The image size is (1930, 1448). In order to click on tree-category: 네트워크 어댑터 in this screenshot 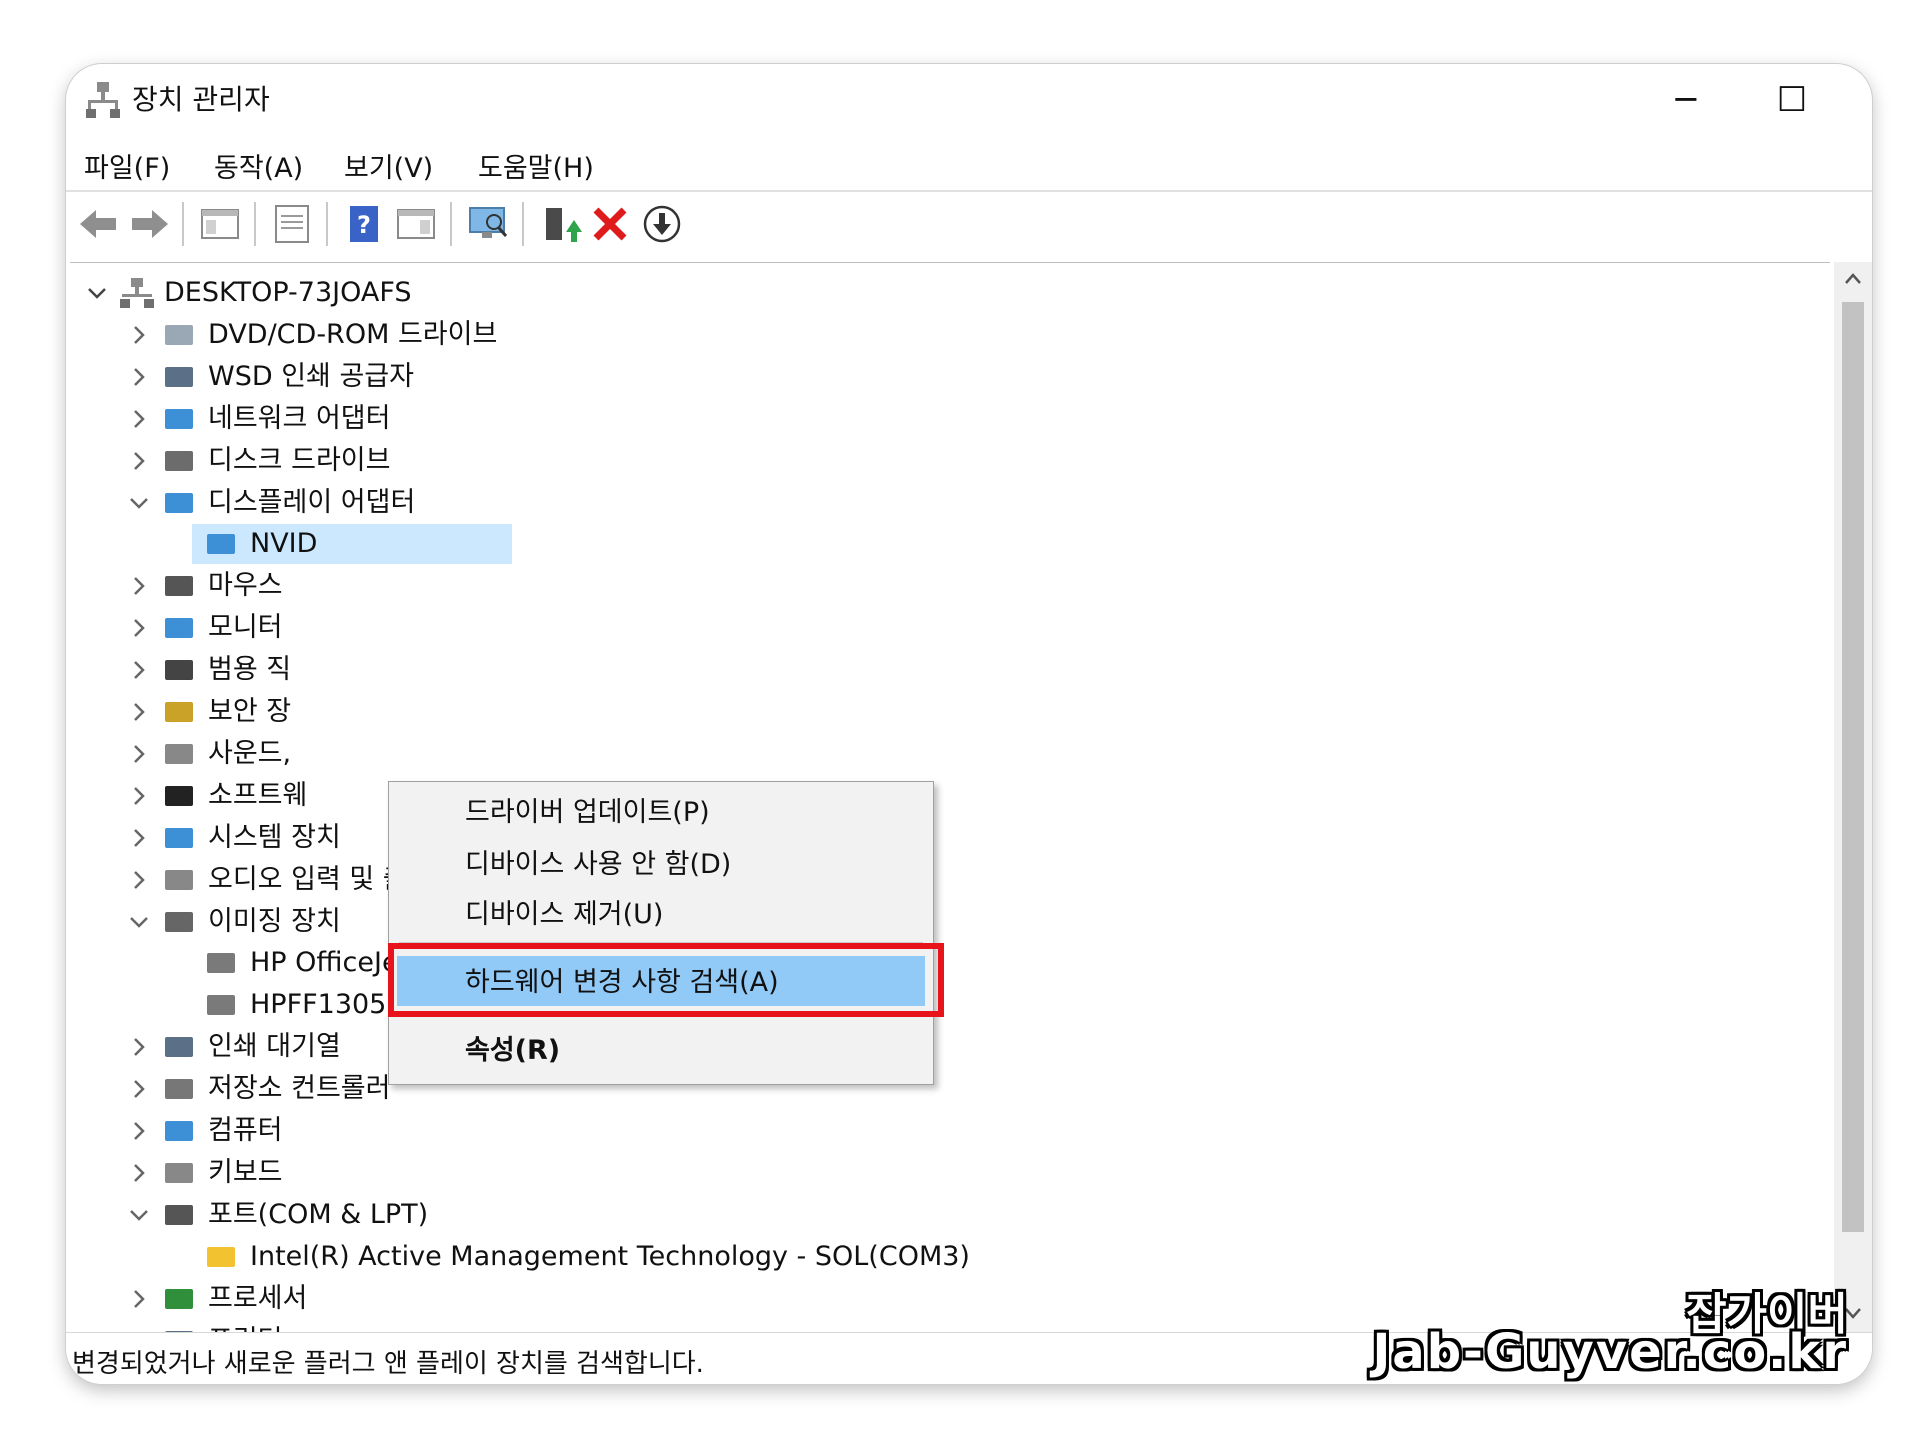, I will do `click(430, 419)`.